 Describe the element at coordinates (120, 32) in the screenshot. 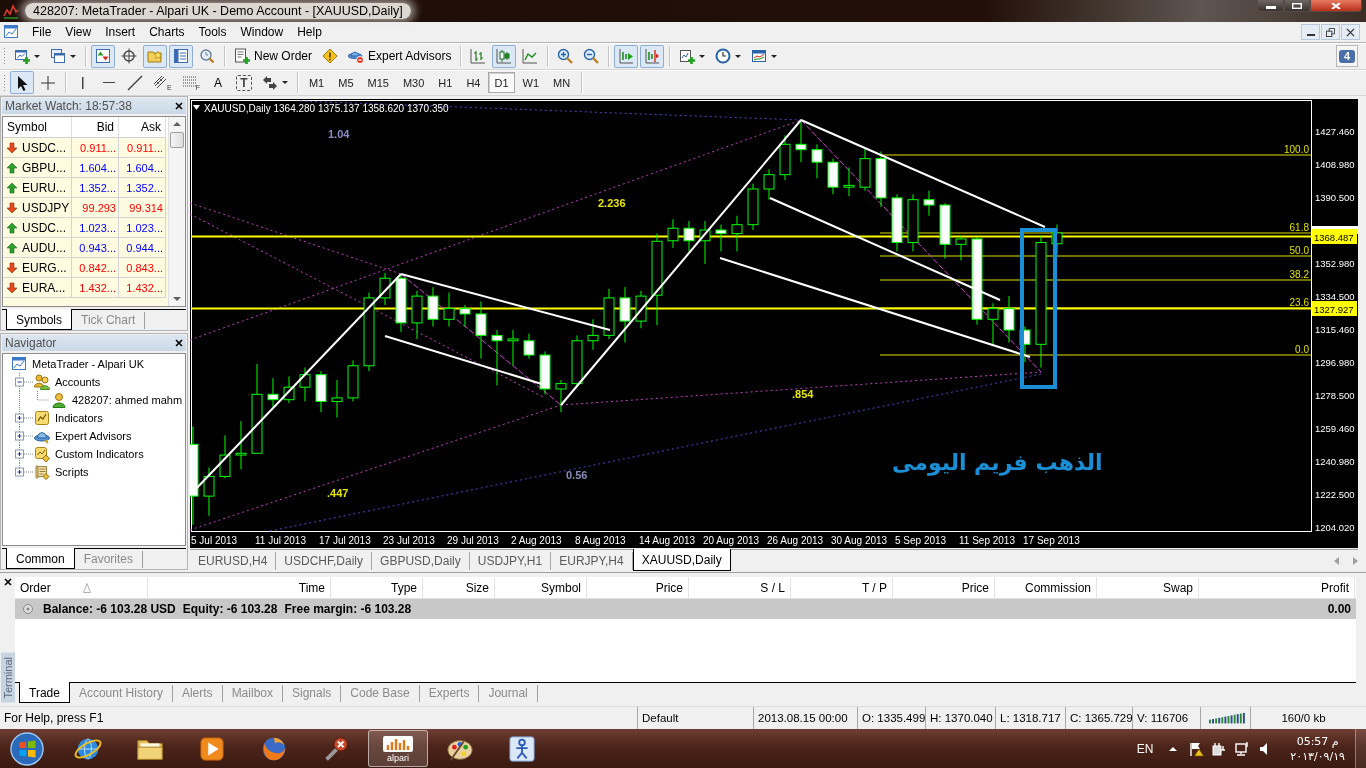

I see `menu-item: Insert` at that location.